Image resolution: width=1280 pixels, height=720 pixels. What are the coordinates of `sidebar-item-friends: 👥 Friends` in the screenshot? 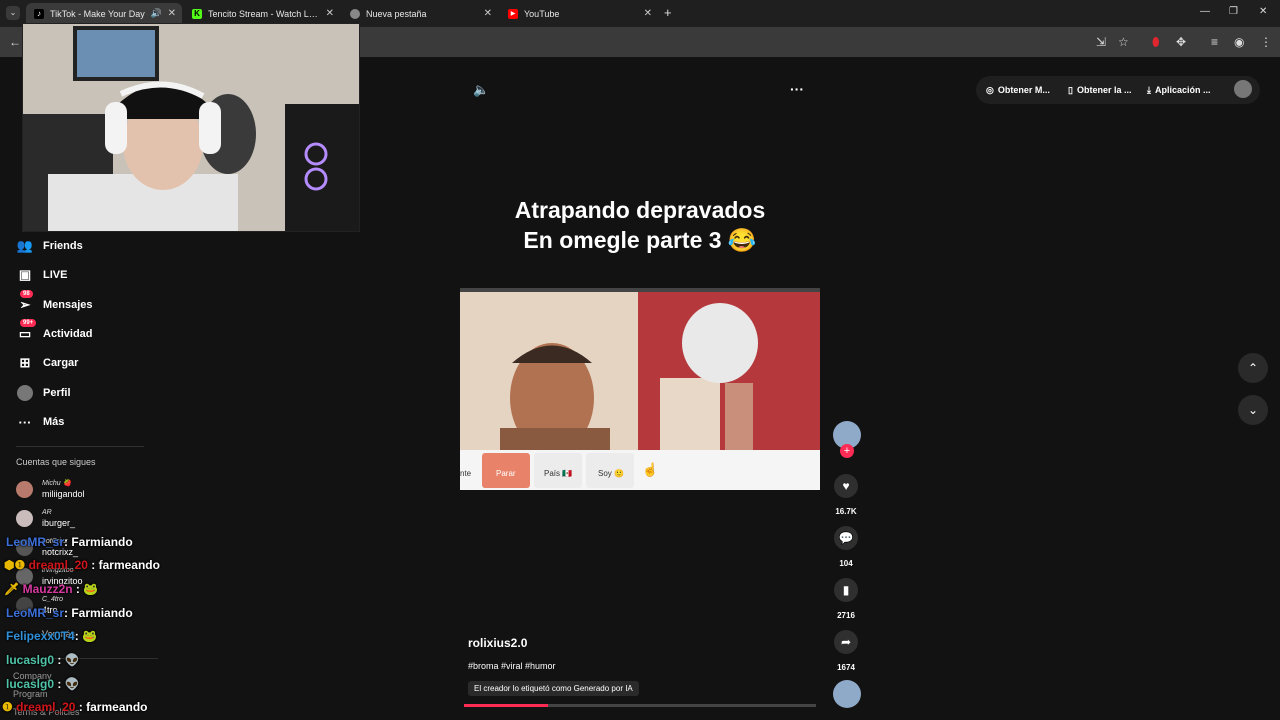 It's located at (49, 246).